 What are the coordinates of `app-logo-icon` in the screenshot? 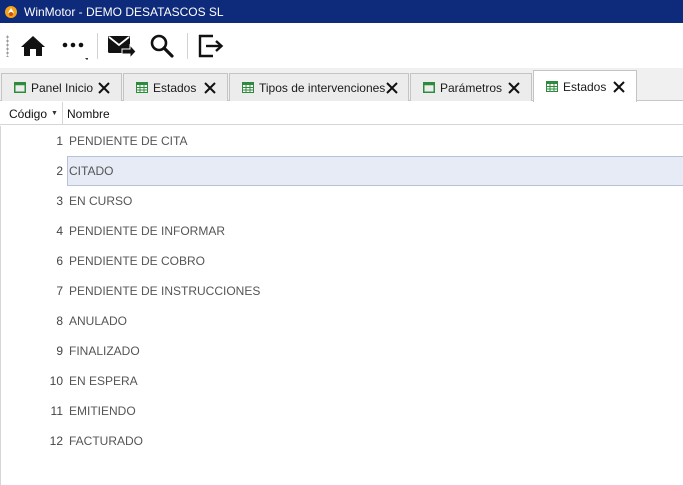 It's located at (11, 11).